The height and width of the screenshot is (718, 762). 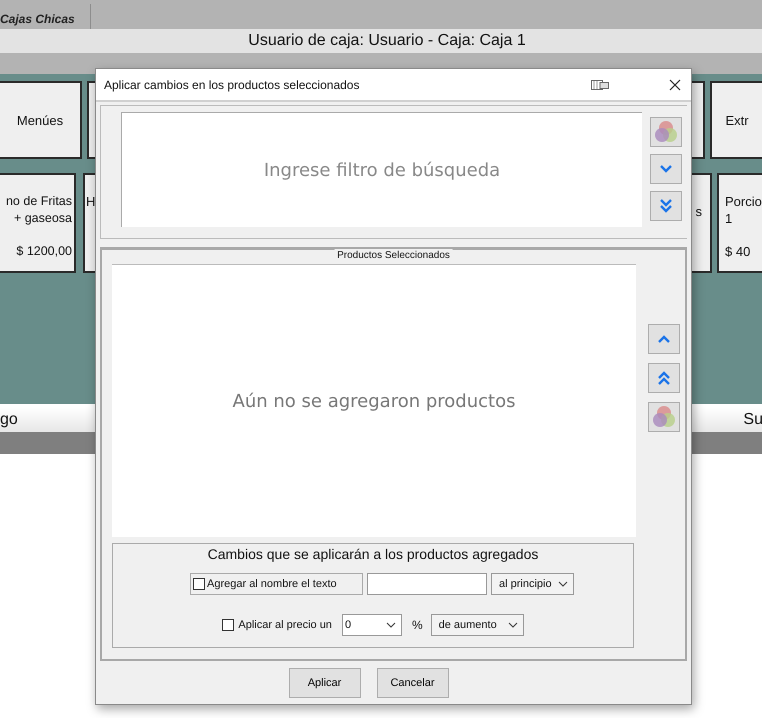 I want to click on move-all-down-button, so click(x=666, y=206).